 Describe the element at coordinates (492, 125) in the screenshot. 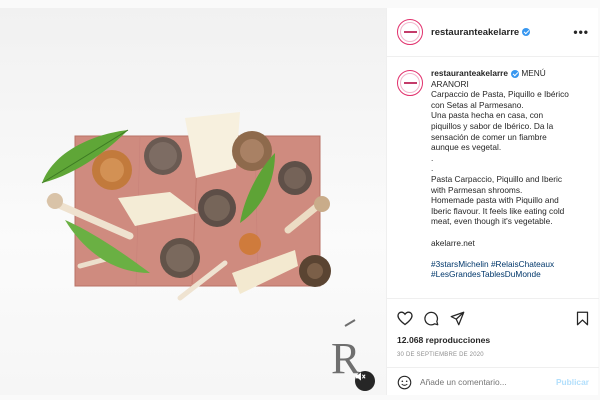

I see `caption-line: piquillos y sabor de Ibérico. Da la` at that location.